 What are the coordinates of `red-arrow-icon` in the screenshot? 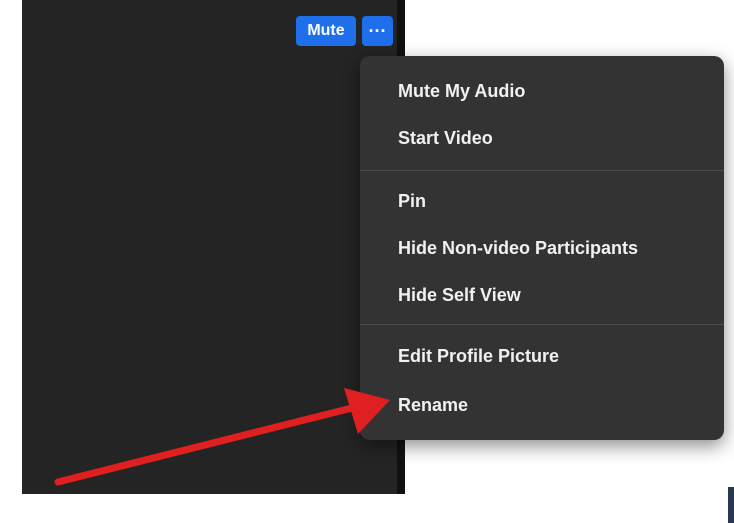 It's located at (222, 437).